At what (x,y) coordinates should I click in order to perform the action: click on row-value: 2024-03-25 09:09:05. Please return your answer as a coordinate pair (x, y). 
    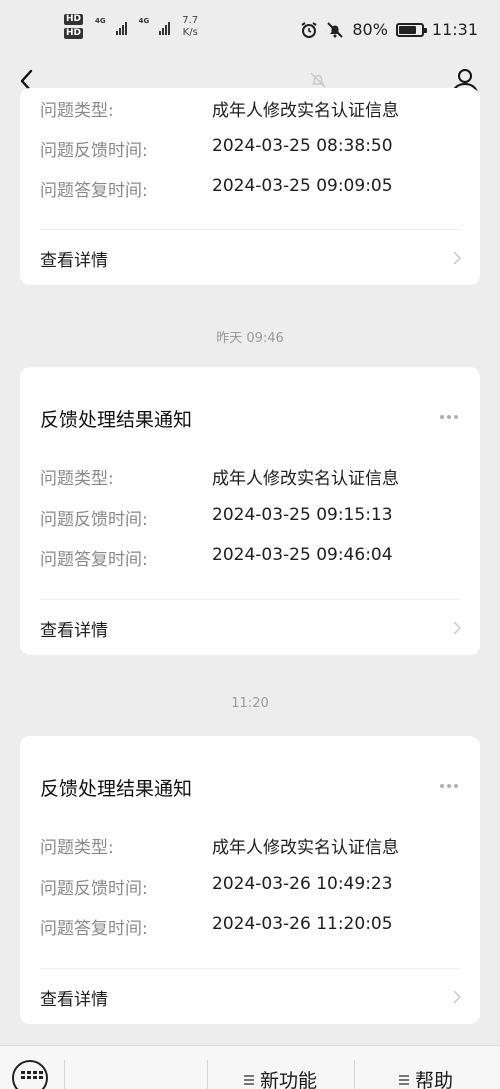
    Looking at the image, I should click on (302, 186).